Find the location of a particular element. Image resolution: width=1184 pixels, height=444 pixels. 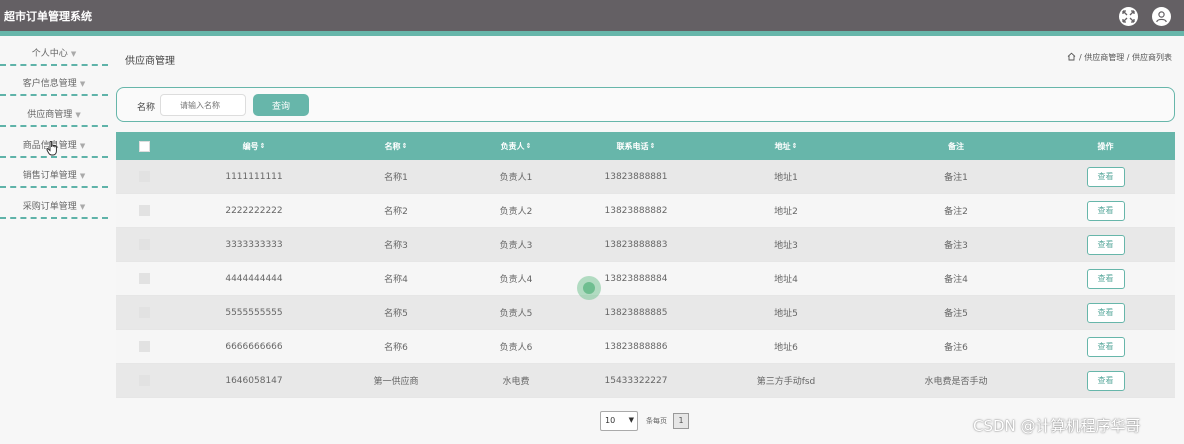

click-indicator is located at coordinates (589, 288).